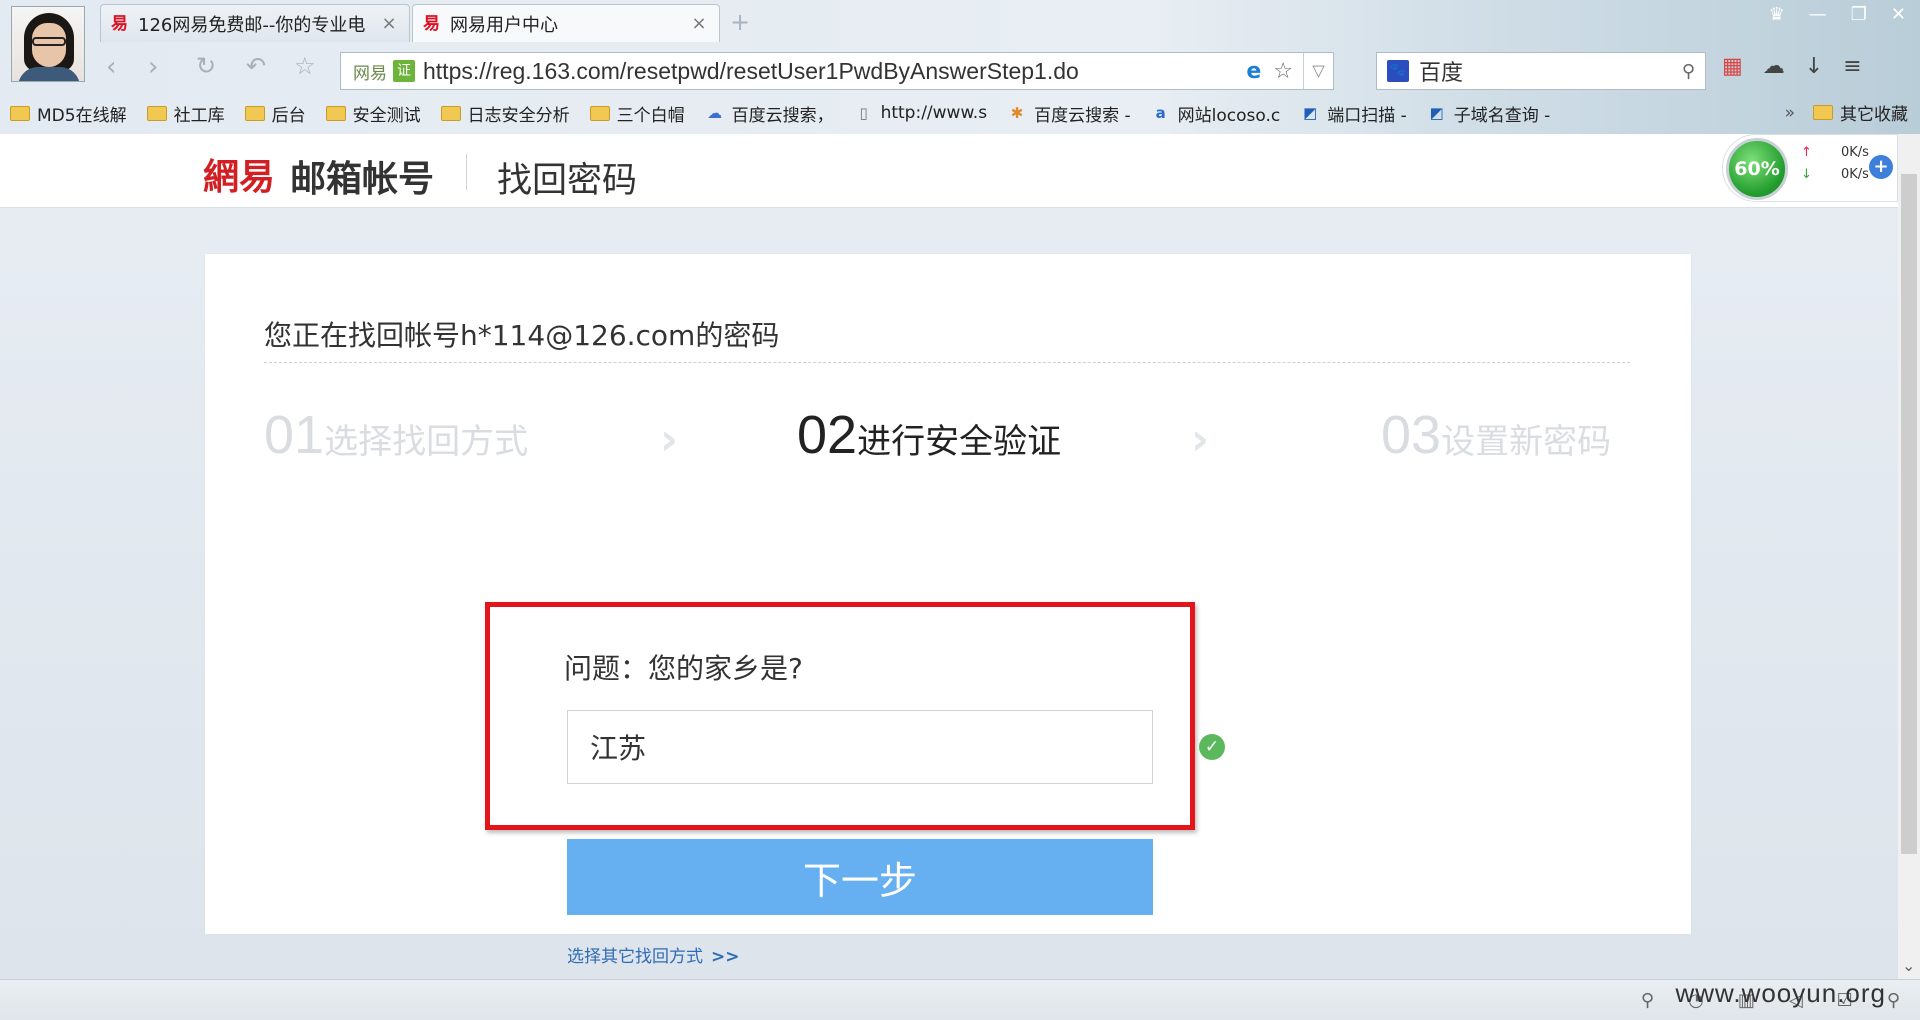 The width and height of the screenshot is (1920, 1020). Describe the element at coordinates (860, 877) in the screenshot. I see `next-step-button: 下一步` at that location.